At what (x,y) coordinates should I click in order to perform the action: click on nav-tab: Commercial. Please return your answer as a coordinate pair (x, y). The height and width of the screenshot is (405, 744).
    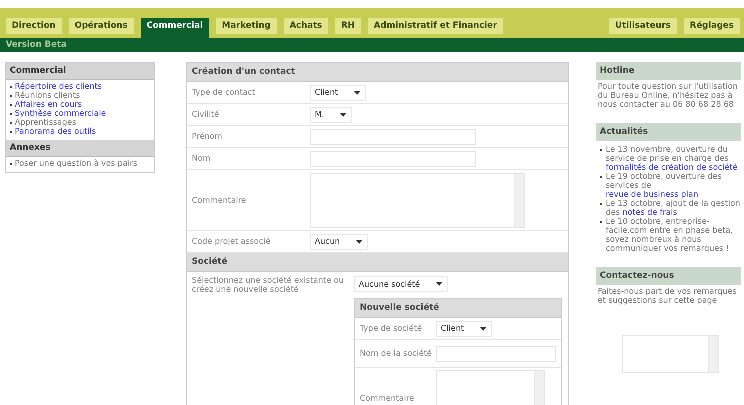
    Looking at the image, I should click on (175, 28).